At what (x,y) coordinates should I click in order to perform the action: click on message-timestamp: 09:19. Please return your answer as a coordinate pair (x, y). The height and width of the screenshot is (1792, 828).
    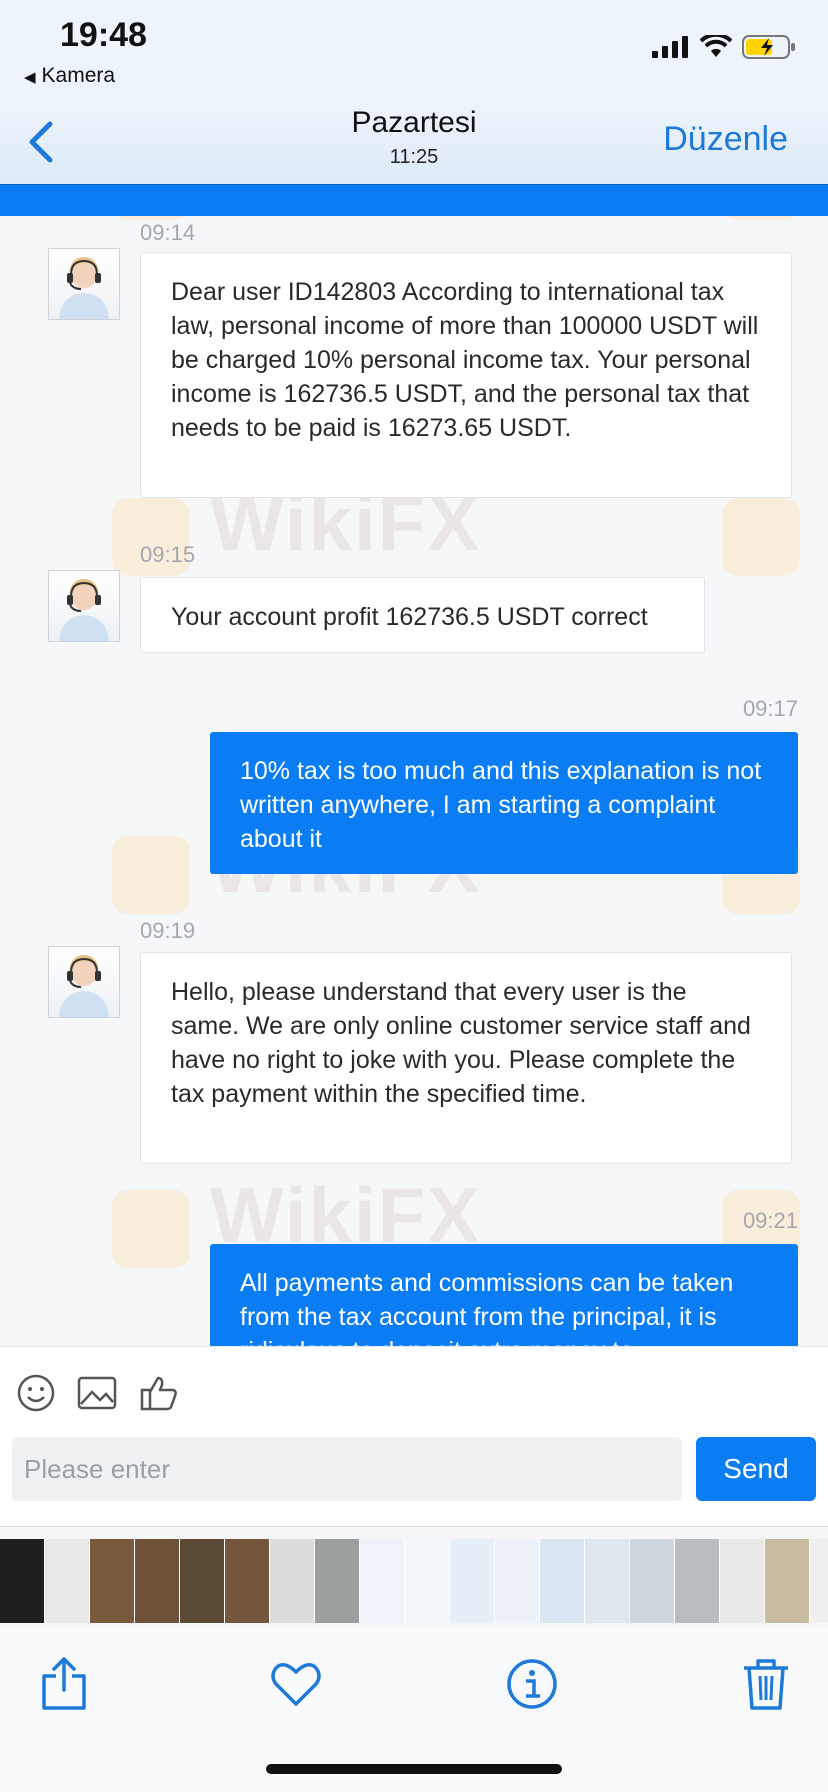
    Looking at the image, I should click on (168, 930).